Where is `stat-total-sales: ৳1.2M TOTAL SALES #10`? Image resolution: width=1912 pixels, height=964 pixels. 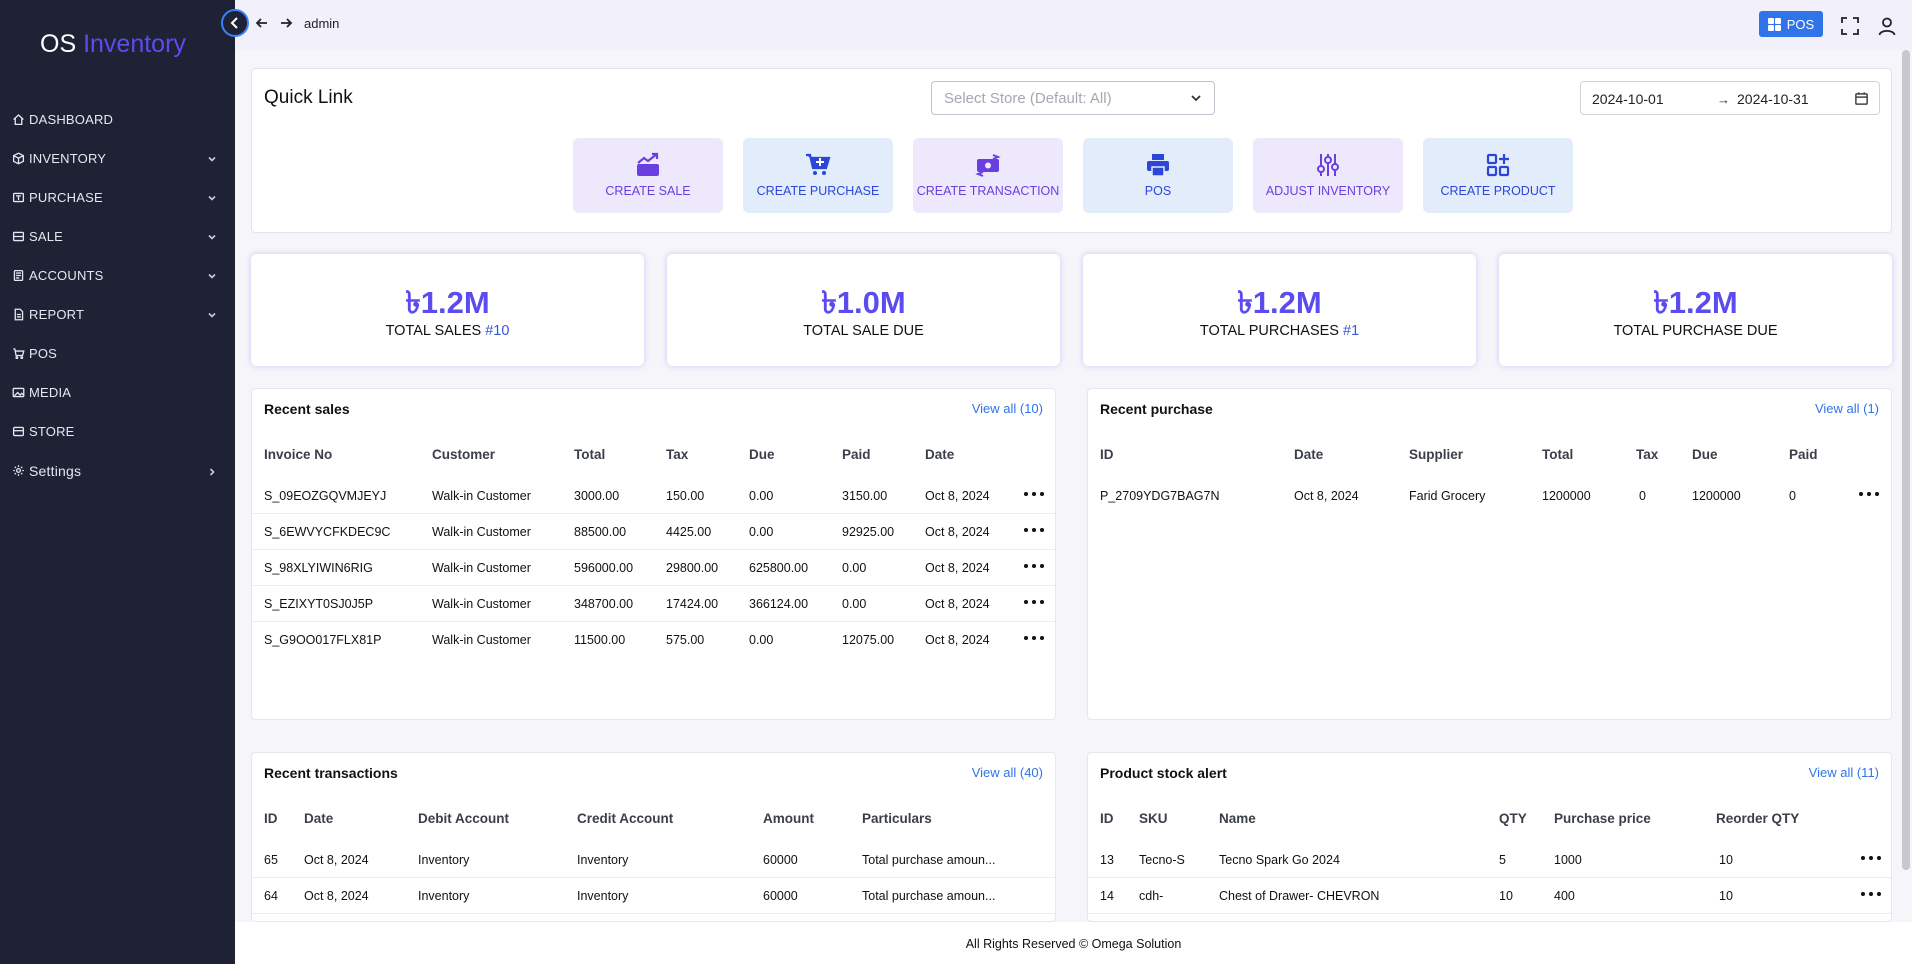 stat-total-sales: ৳1.2M TOTAL SALES #10 is located at coordinates (447, 310).